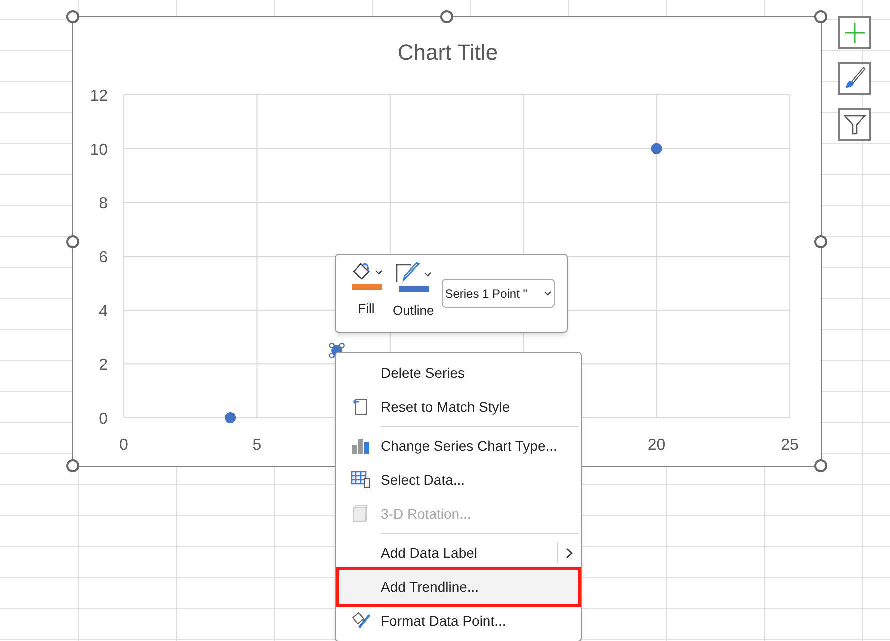  I want to click on axis-label: 20, so click(657, 445).